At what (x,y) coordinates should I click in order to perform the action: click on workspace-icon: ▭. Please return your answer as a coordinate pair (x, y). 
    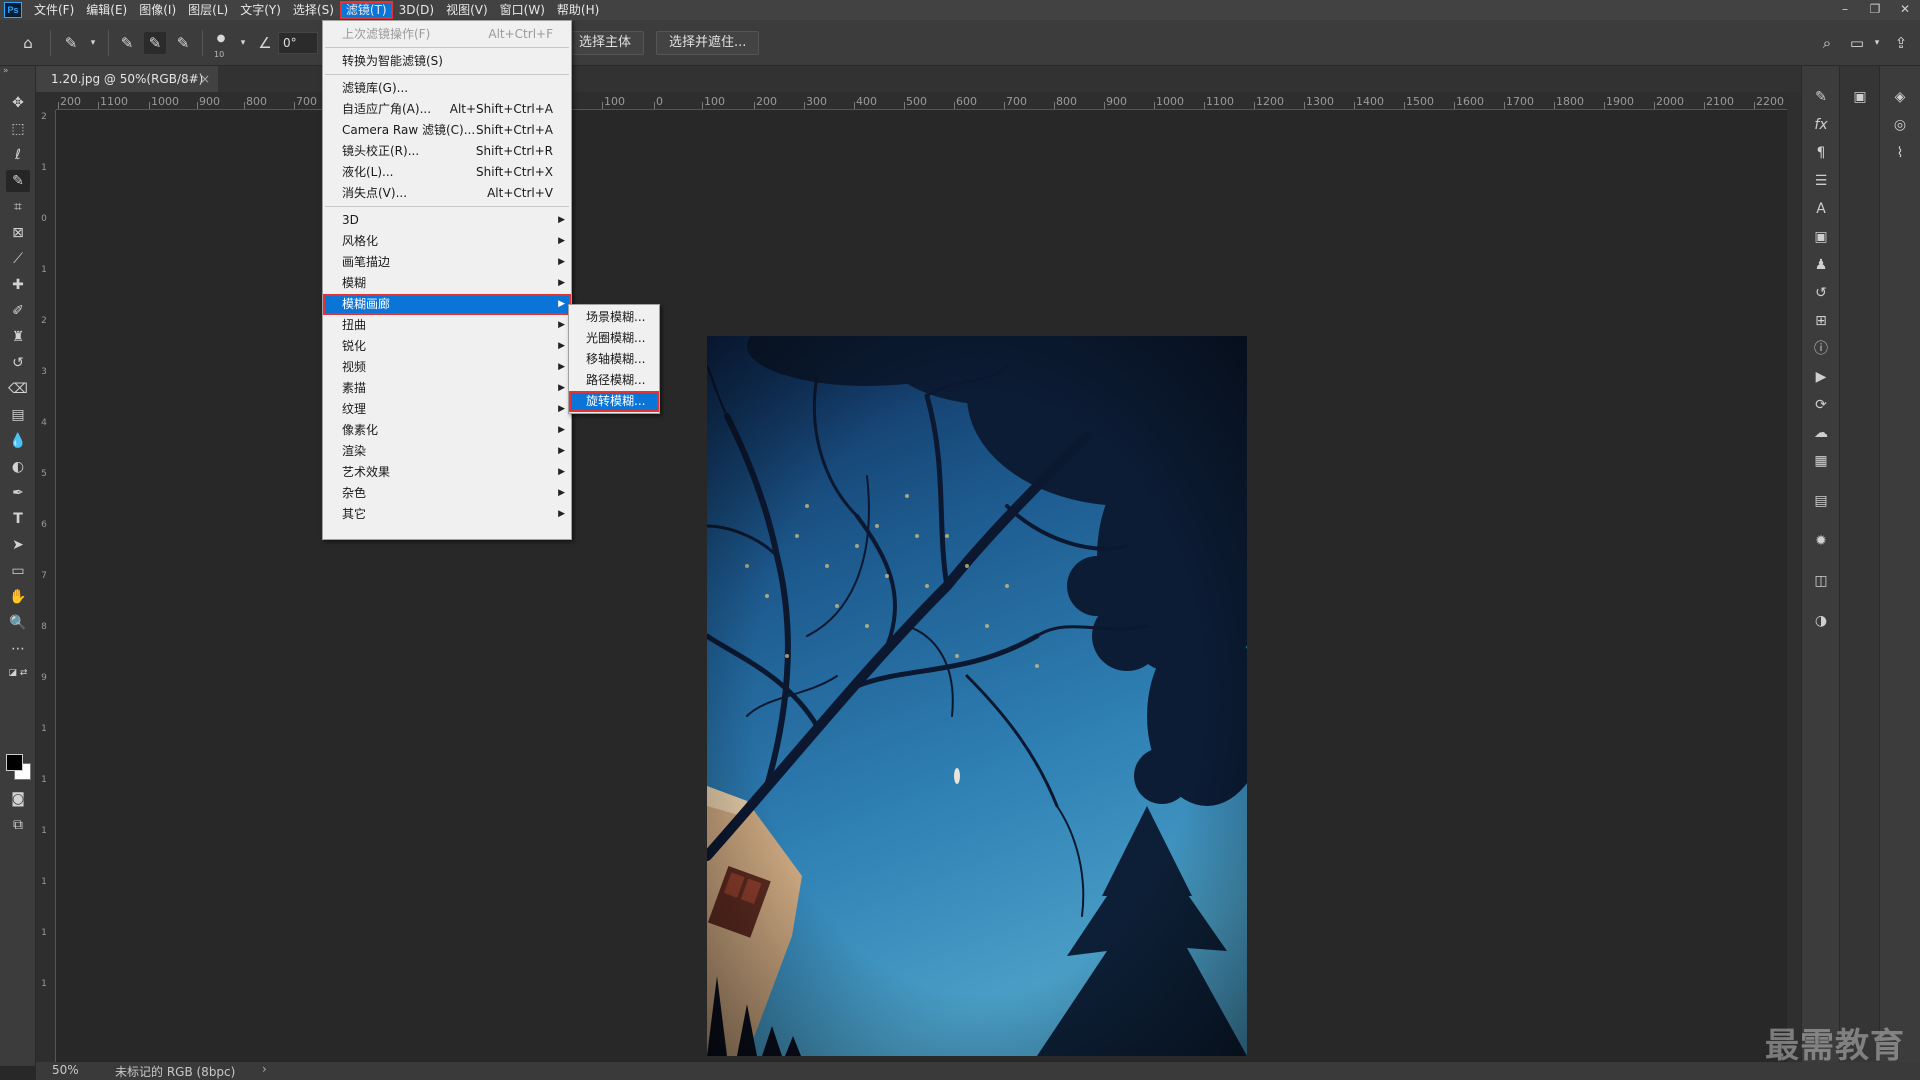
    Looking at the image, I should click on (1857, 43).